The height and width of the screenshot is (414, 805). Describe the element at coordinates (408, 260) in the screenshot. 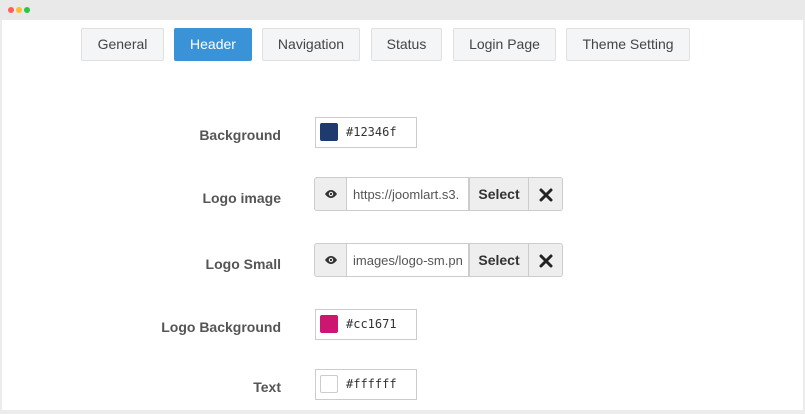

I see `logo-small-path-input` at that location.